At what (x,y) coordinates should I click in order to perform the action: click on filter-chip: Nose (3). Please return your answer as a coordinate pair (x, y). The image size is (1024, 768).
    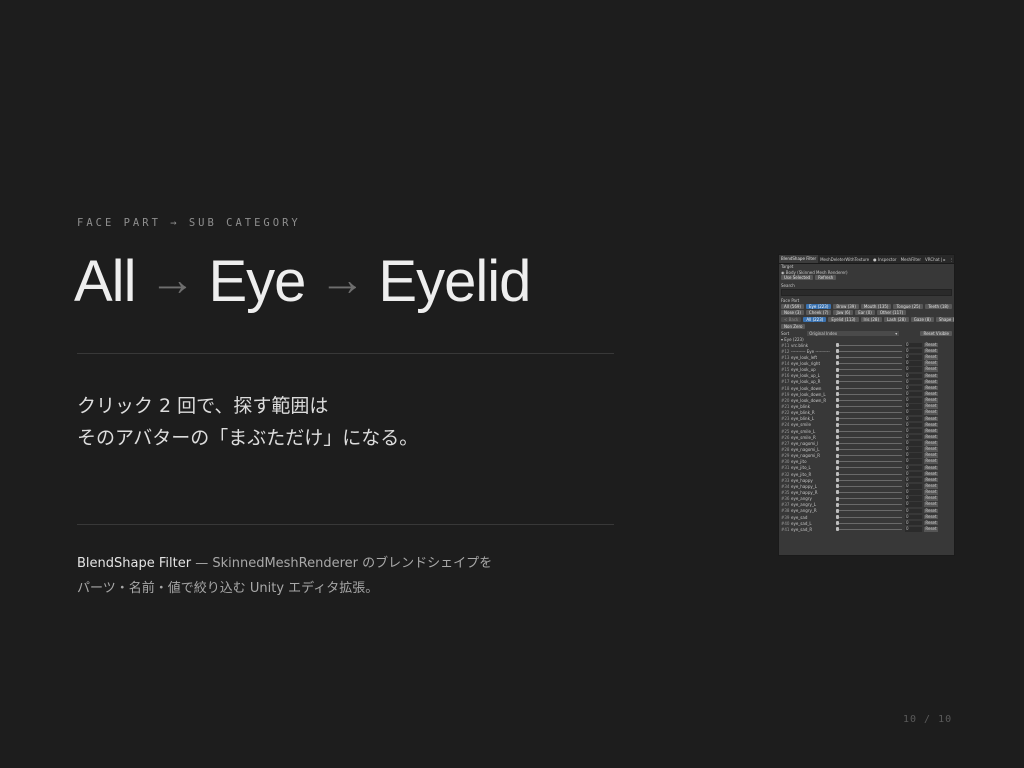
    Looking at the image, I should click on (792, 312).